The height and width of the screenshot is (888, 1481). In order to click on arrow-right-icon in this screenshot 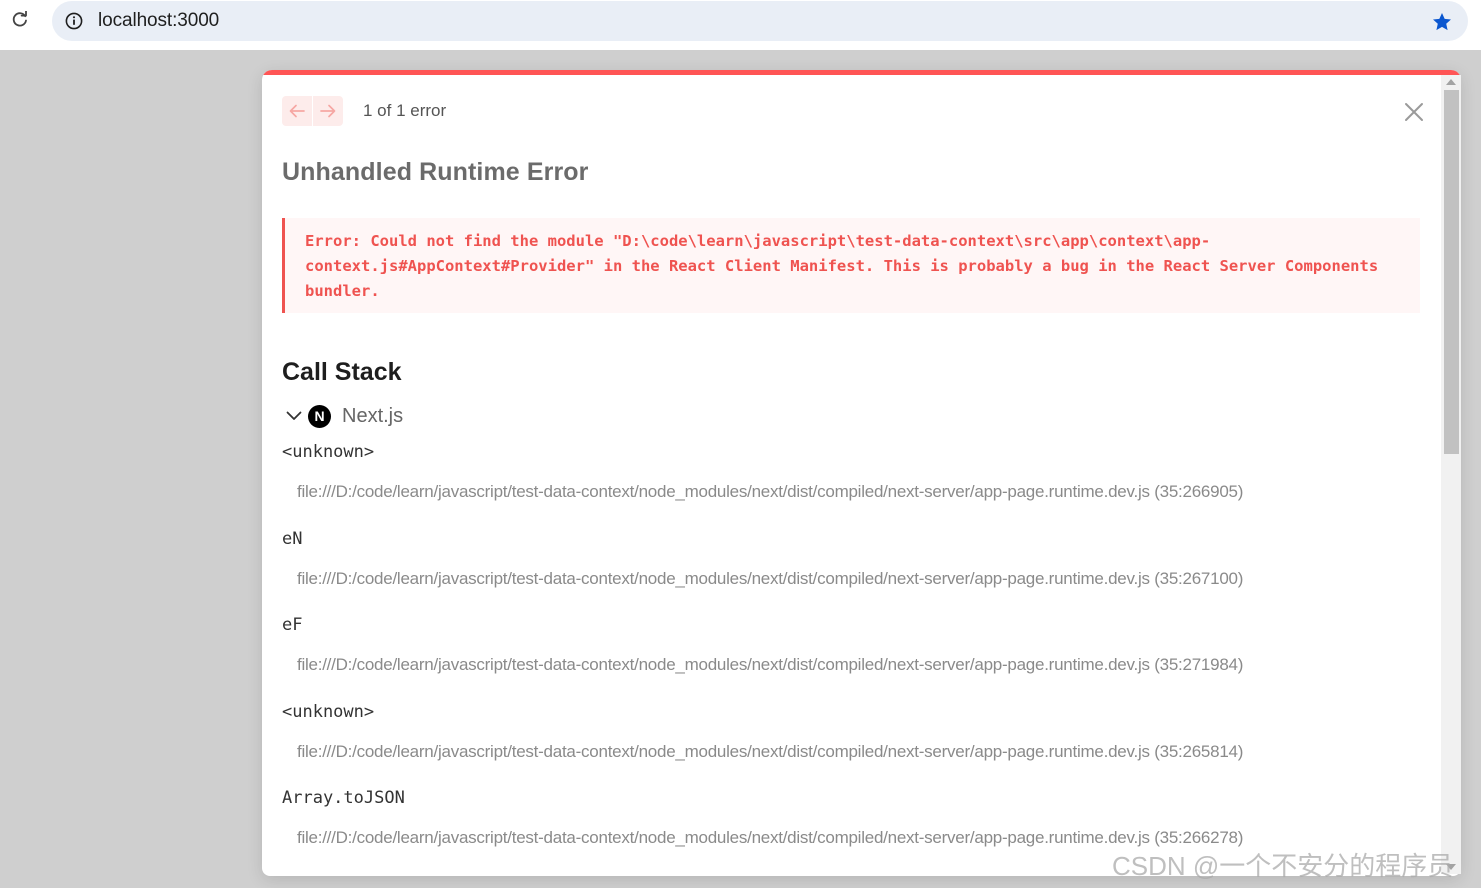, I will do `click(327, 111)`.